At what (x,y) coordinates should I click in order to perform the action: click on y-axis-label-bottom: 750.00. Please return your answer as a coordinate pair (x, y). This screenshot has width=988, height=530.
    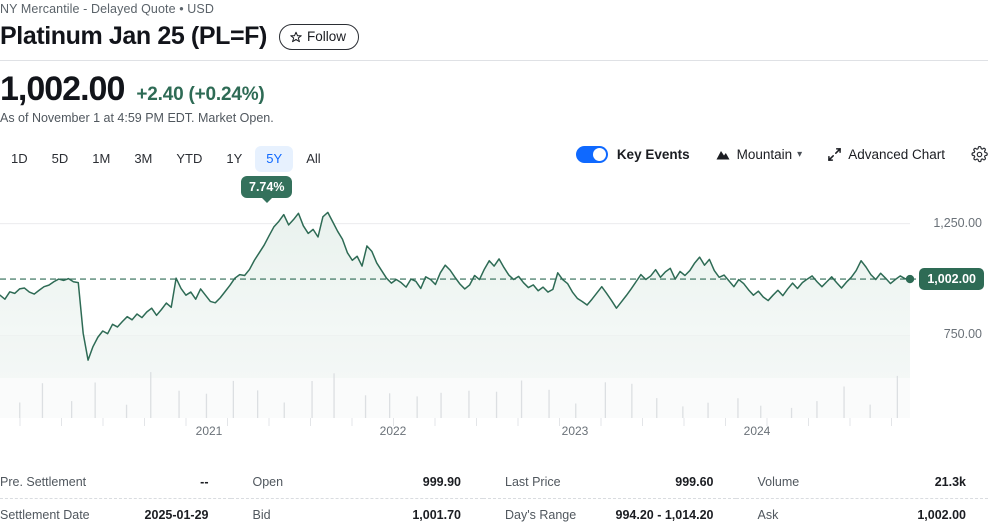
    Looking at the image, I should click on (962, 334).